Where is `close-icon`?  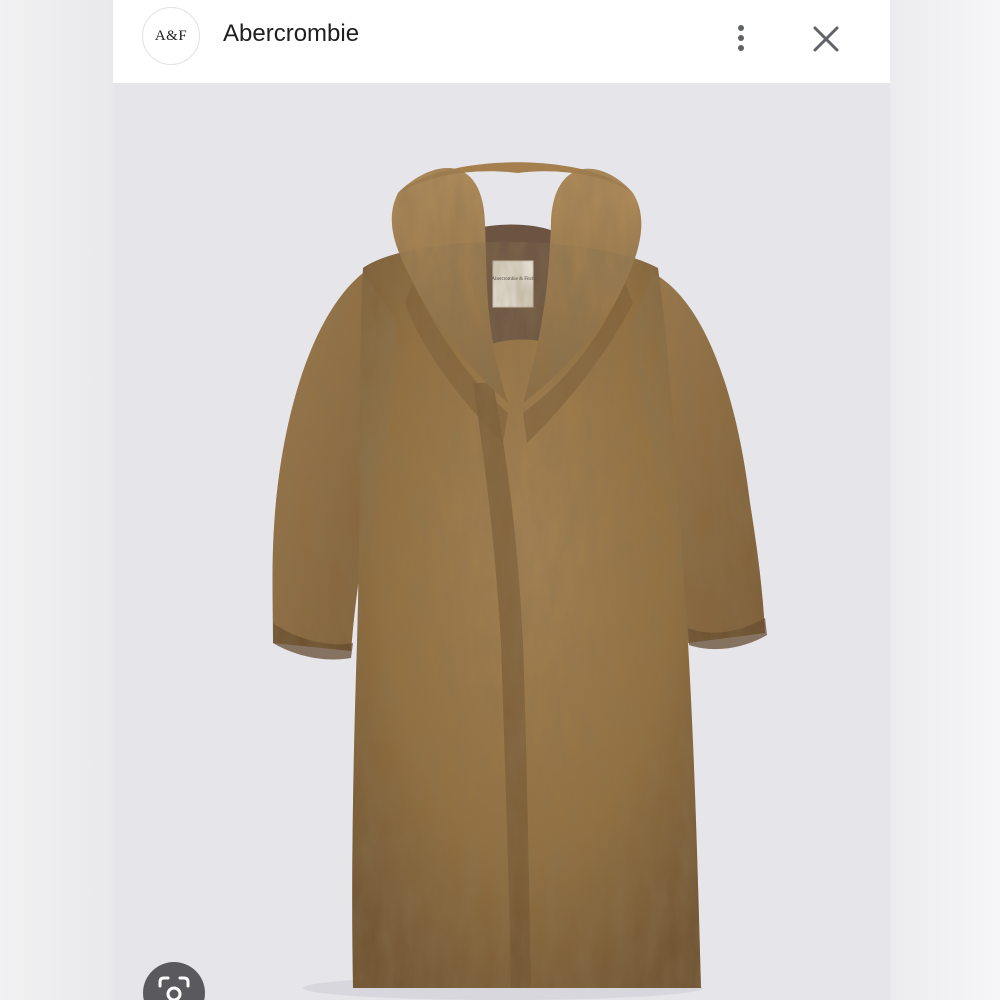 close-icon is located at coordinates (826, 39).